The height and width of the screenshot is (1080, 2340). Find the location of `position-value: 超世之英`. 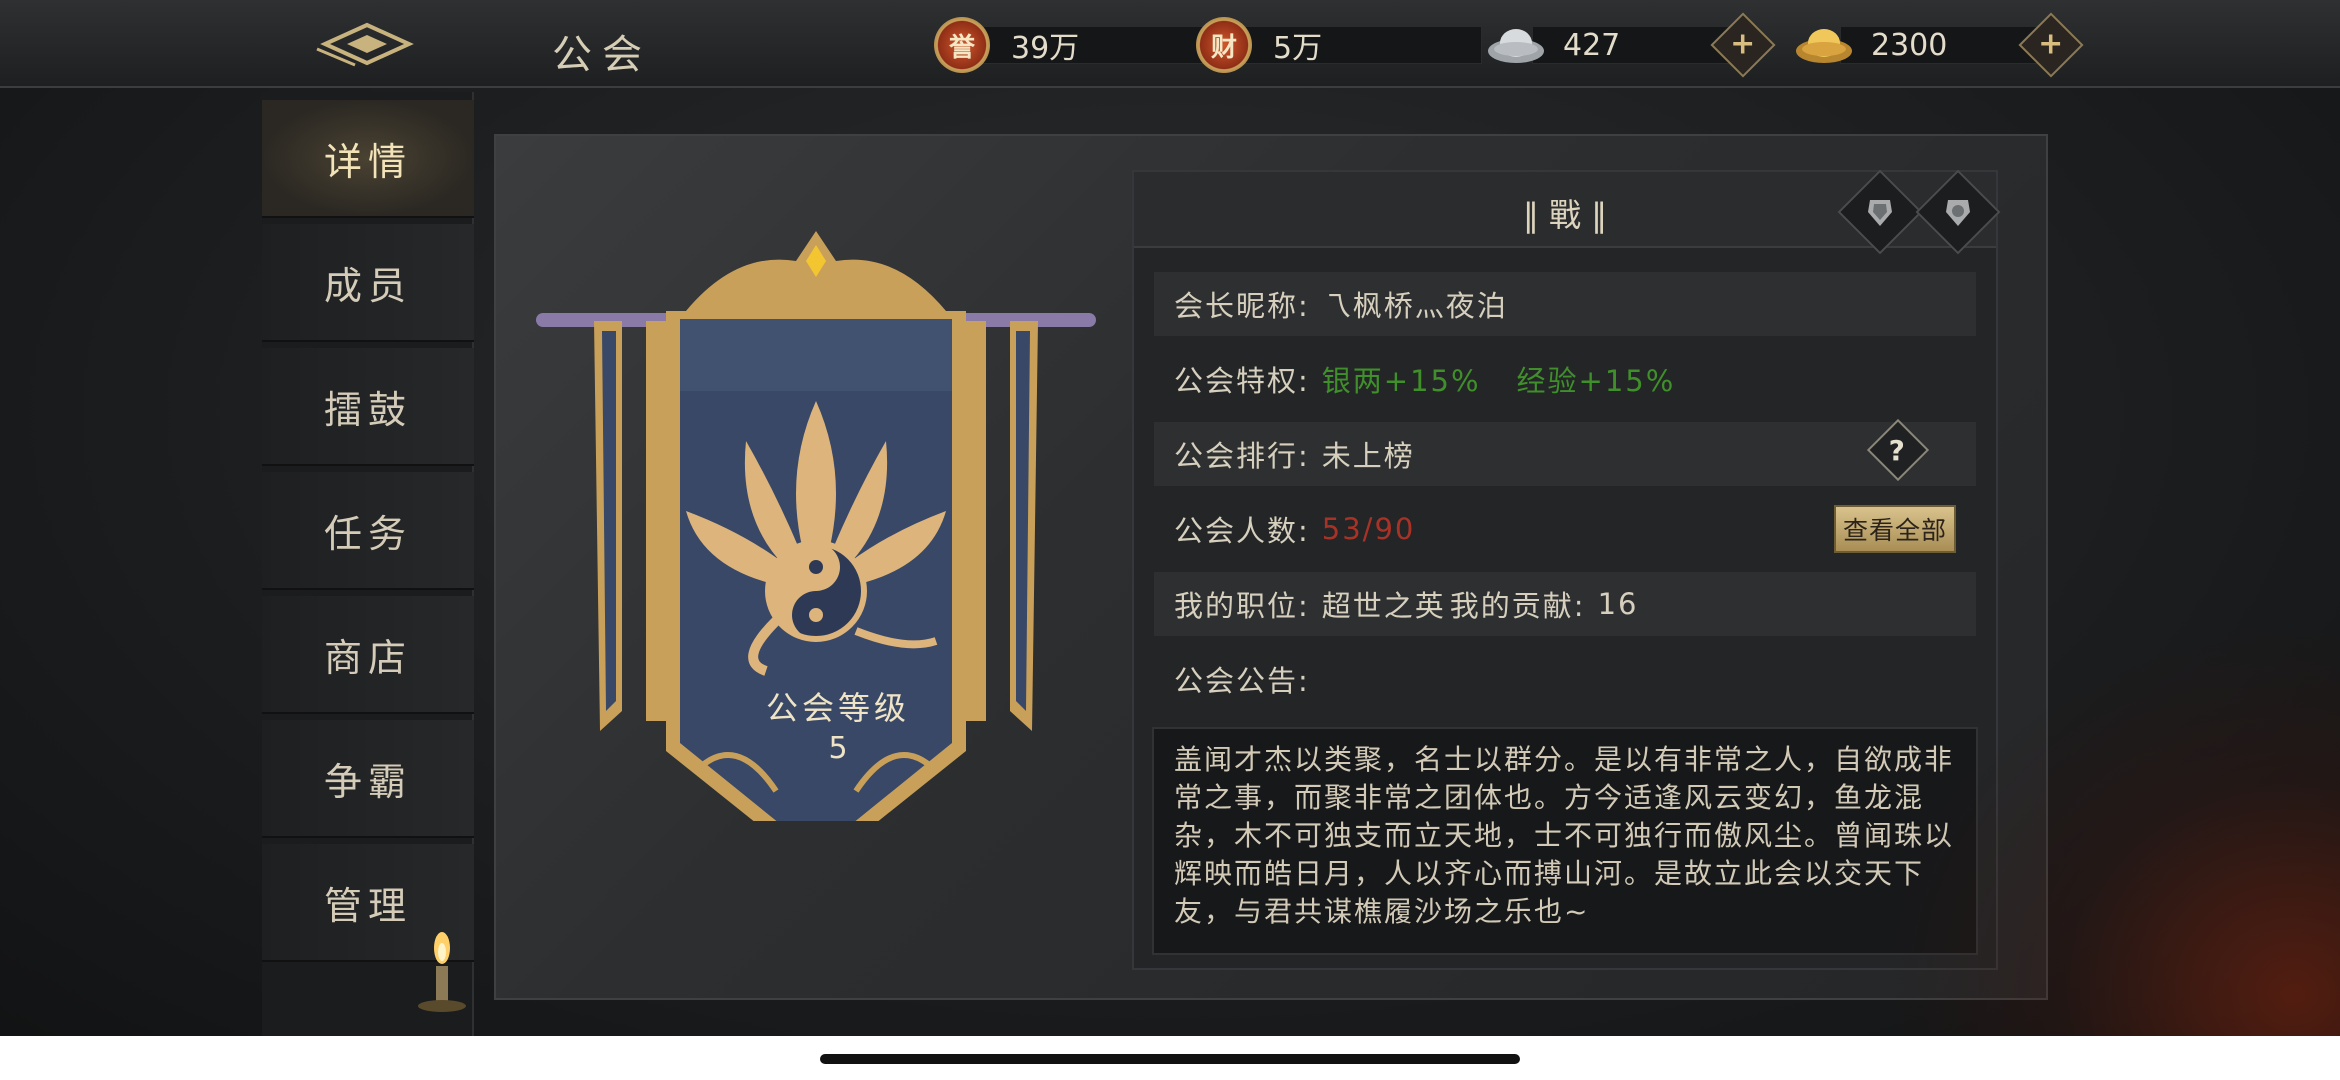

position-value: 超世之英 is located at coordinates (1383, 606).